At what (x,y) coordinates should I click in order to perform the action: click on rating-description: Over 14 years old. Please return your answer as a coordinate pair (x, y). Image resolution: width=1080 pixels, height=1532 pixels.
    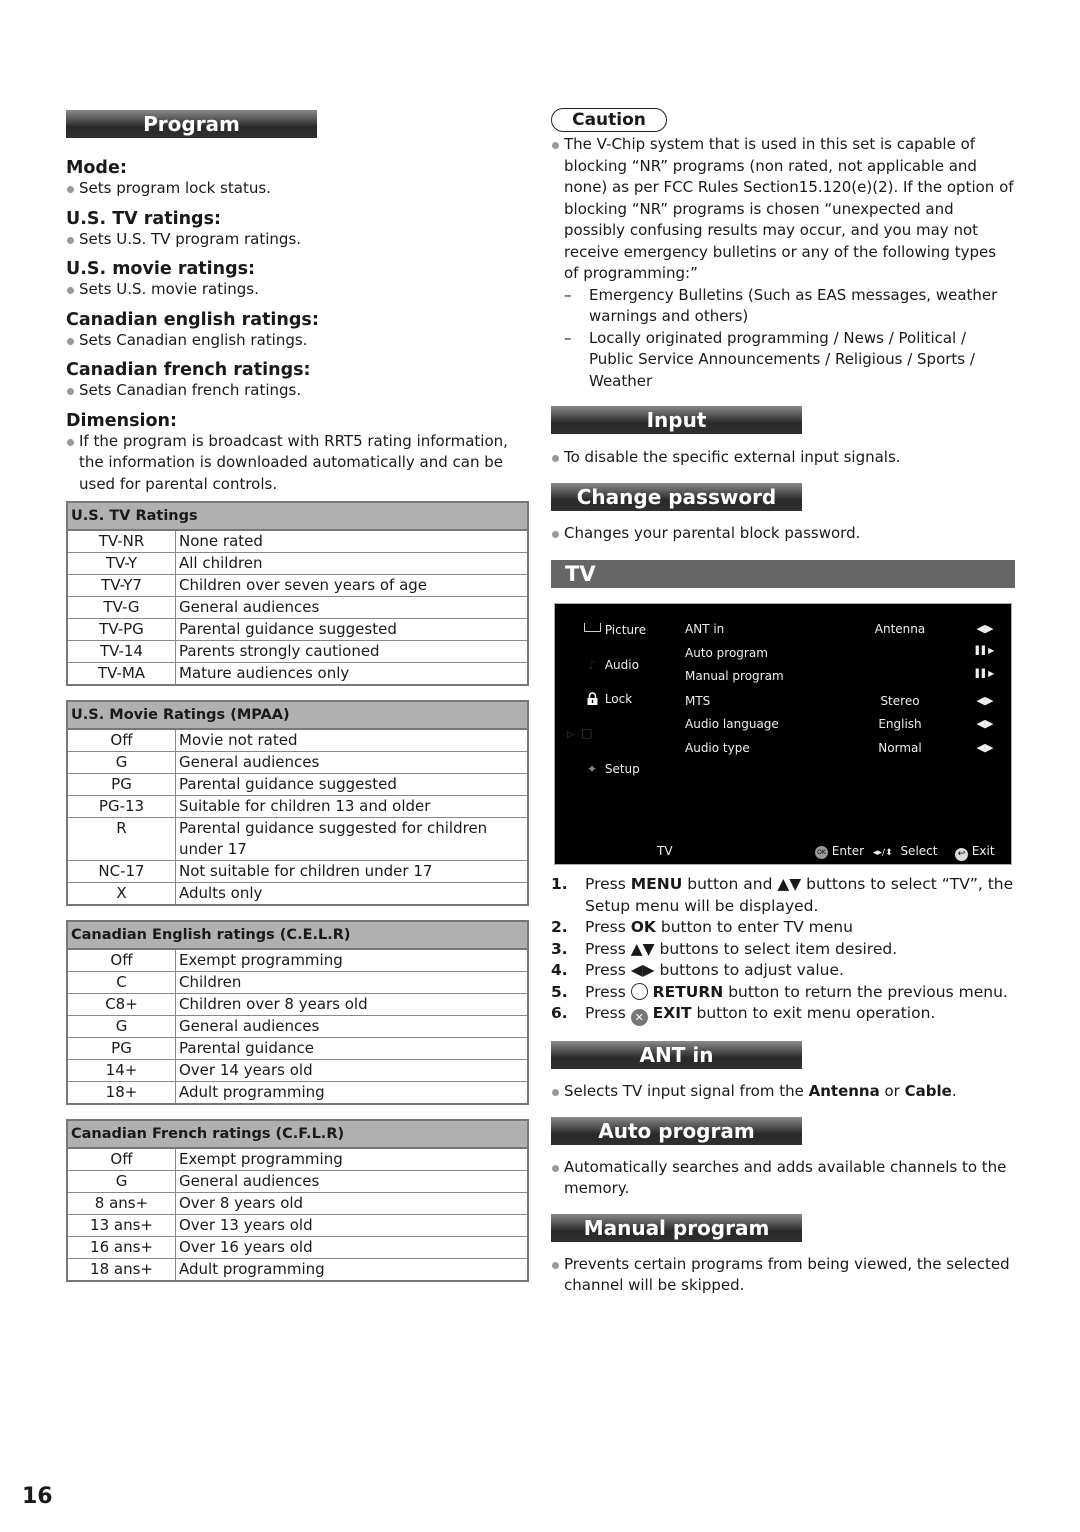
    Looking at the image, I should click on (351, 1070).